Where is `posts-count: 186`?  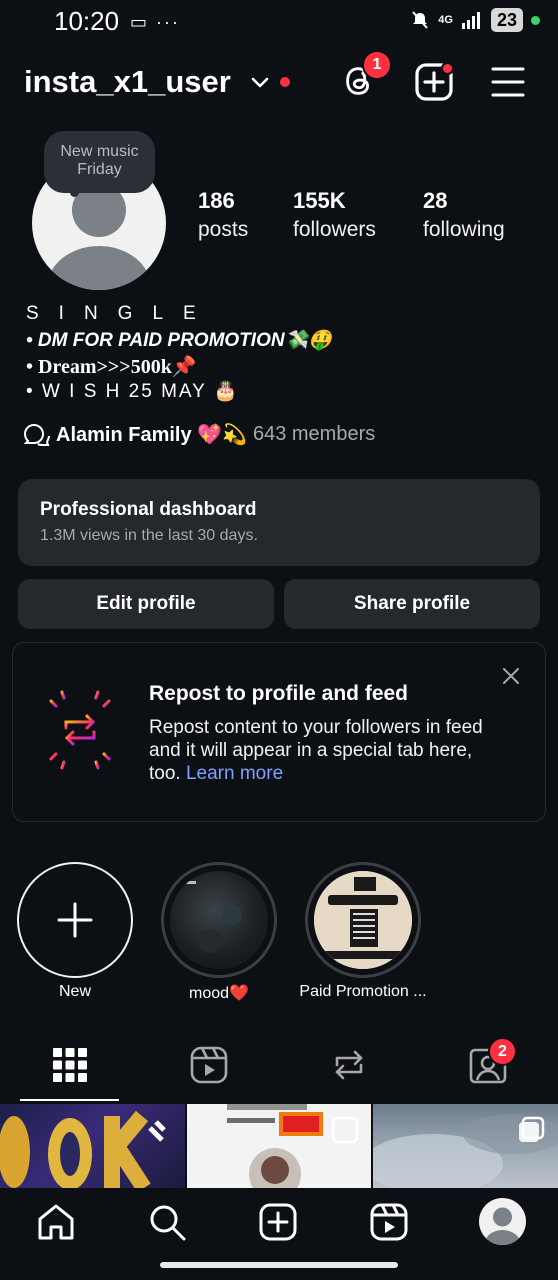 posts-count: 186 is located at coordinates (216, 200).